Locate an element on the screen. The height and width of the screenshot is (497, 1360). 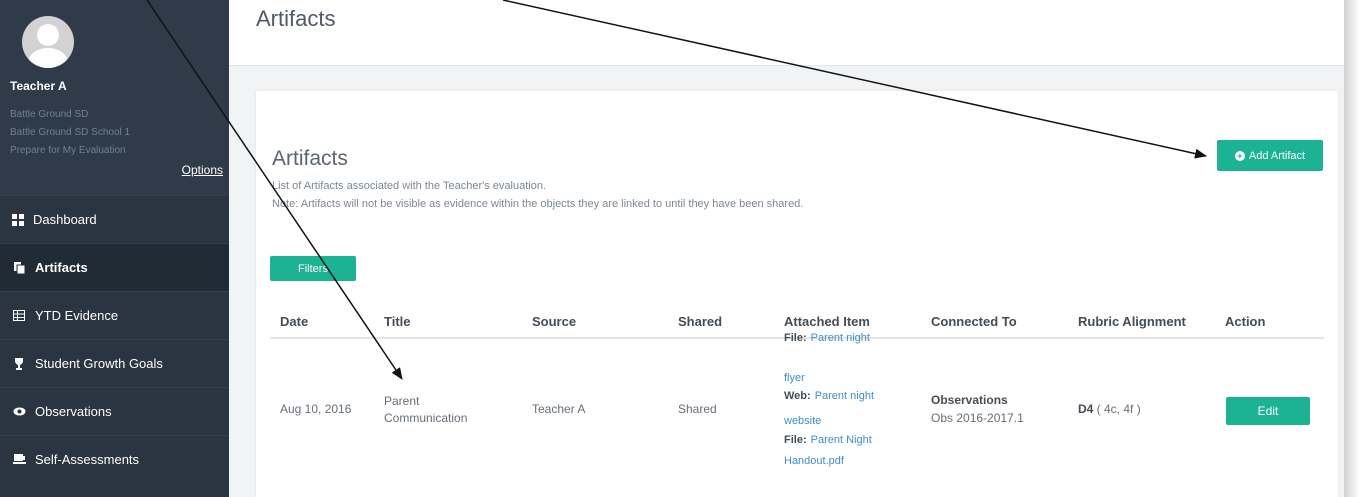
sidebar-item-artifacts: Artifacts is located at coordinates (114, 267).